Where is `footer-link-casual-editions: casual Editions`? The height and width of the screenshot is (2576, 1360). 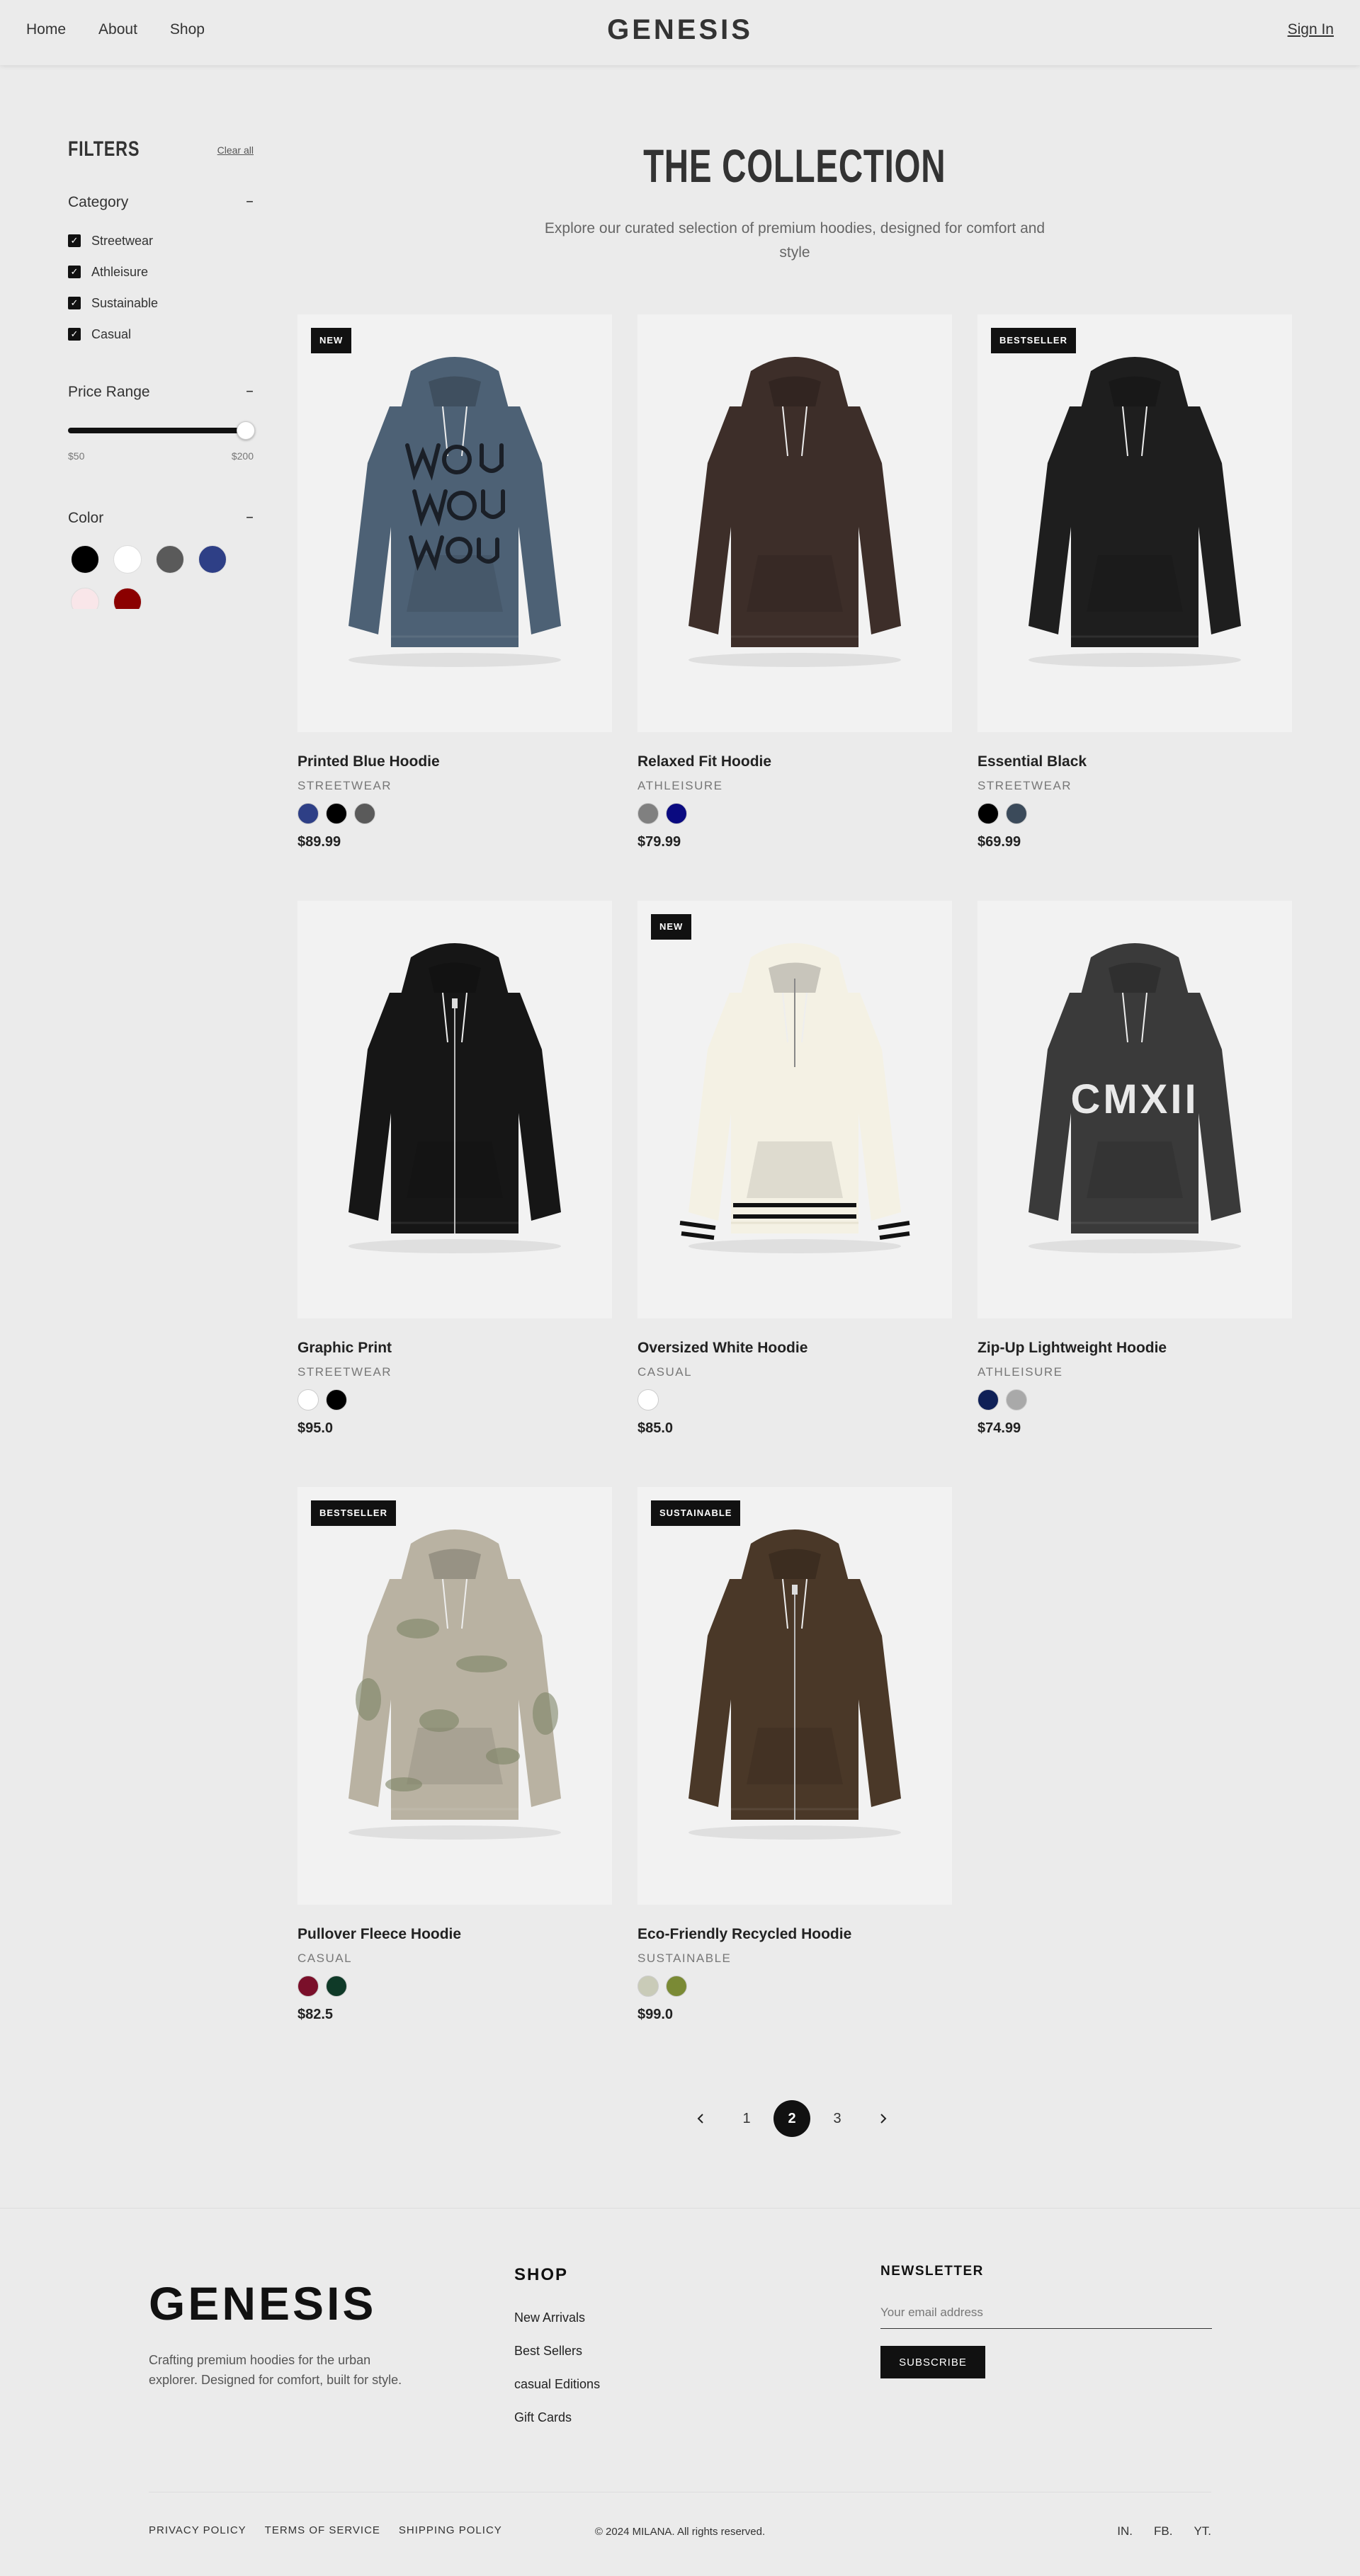
footer-link-casual-editions: casual Editions is located at coordinates (557, 2393).